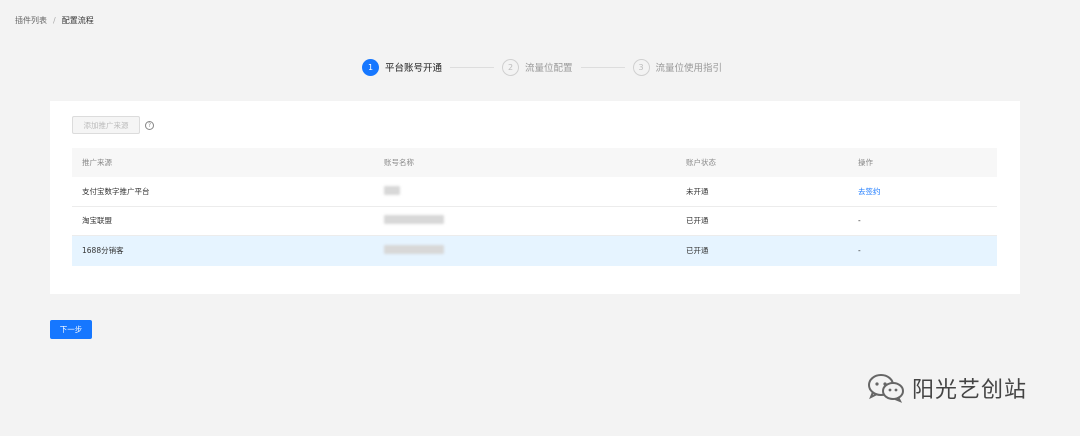  What do you see at coordinates (31, 20) in the screenshot?
I see `breadcrumb-plugin-list: 插件列表` at bounding box center [31, 20].